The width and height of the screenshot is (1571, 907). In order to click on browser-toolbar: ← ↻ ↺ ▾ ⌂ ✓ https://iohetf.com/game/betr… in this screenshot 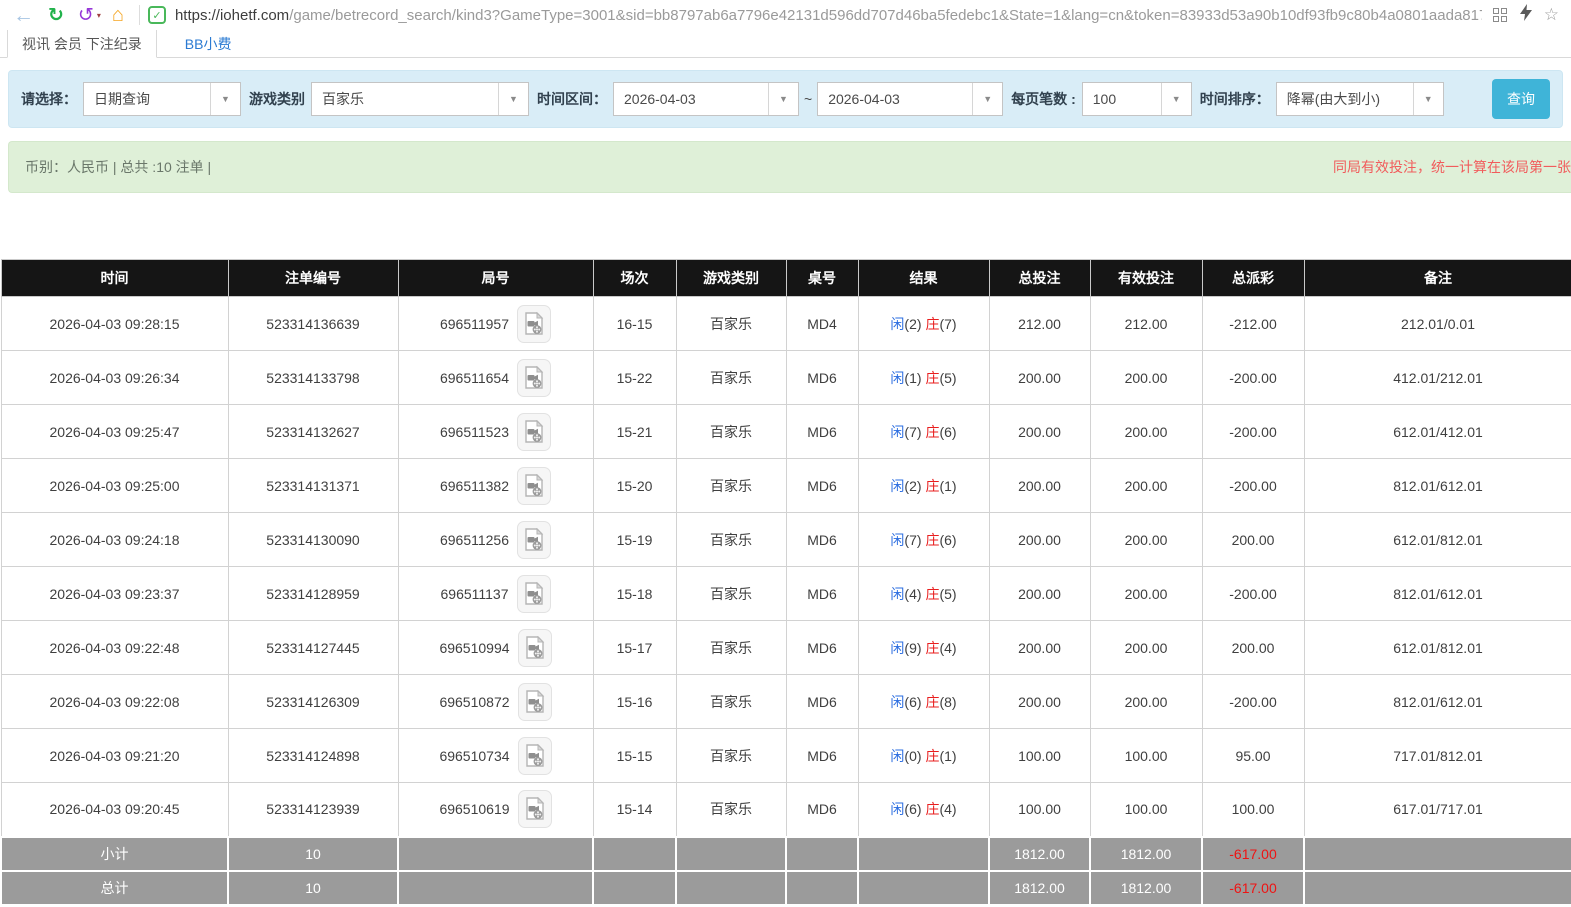, I will do `click(785, 15)`.